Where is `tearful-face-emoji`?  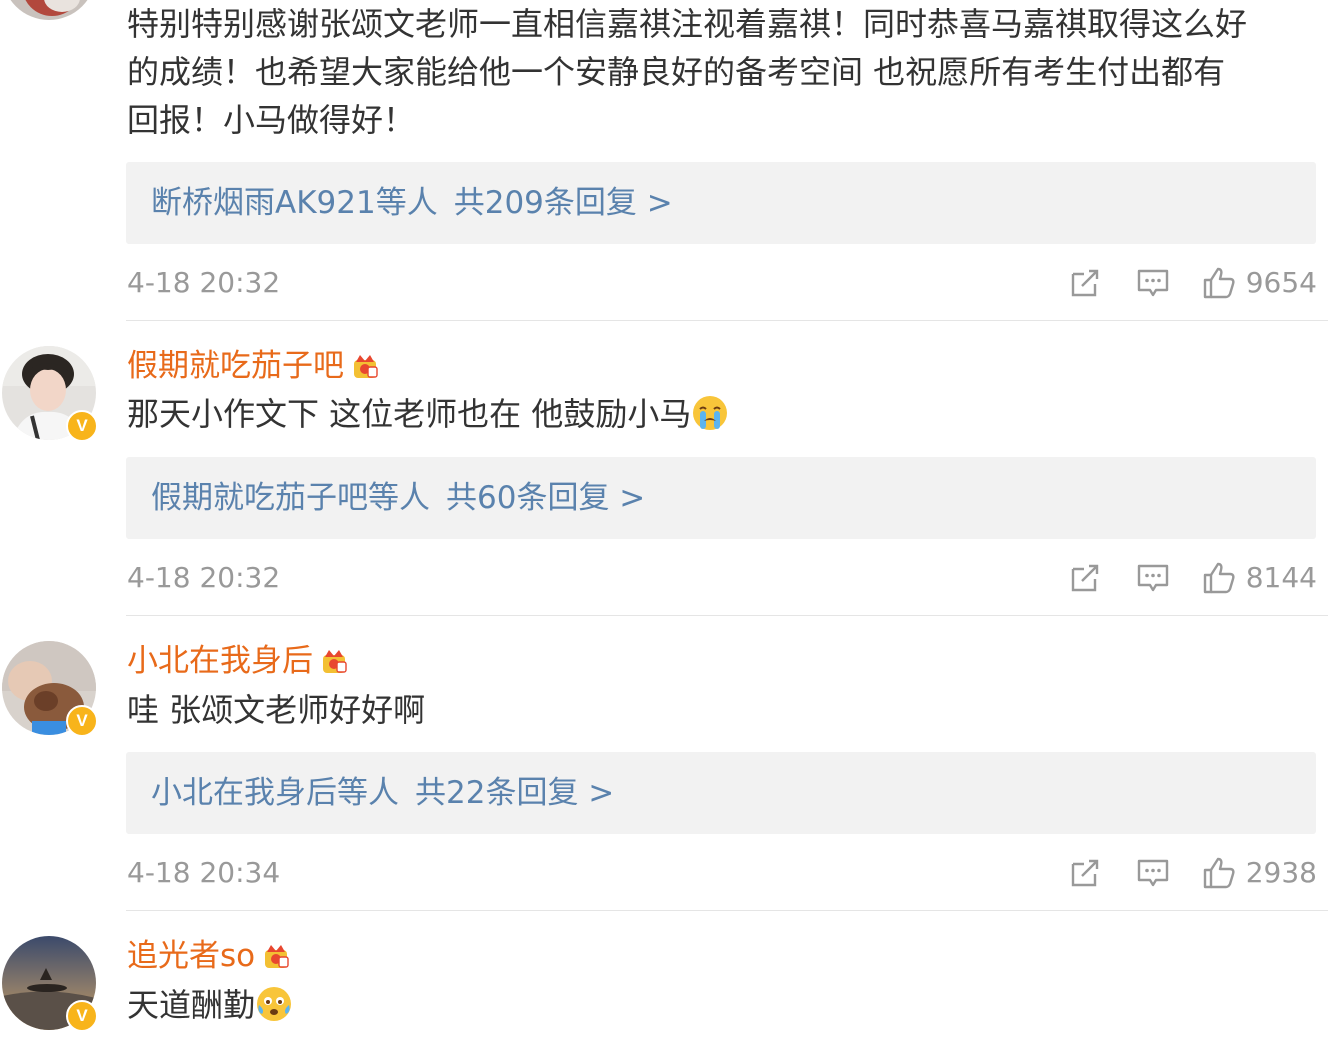
tearful-face-emoji is located at coordinates (274, 1004).